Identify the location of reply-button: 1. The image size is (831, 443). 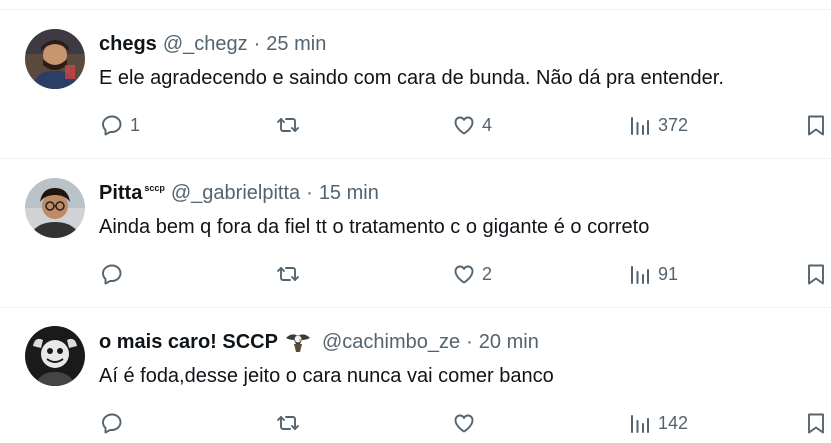
(120, 125).